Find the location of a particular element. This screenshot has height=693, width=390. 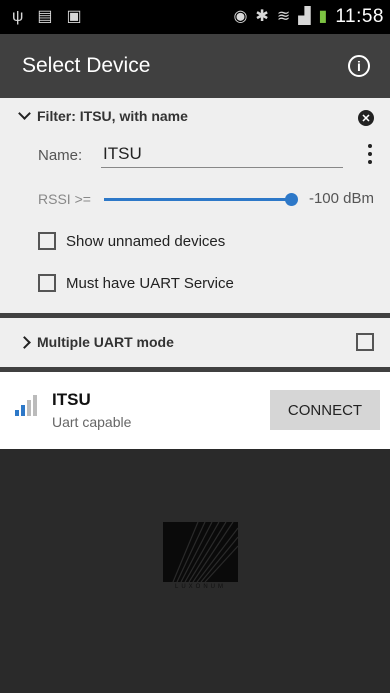

luxonum-logo is located at coordinates (200, 552).